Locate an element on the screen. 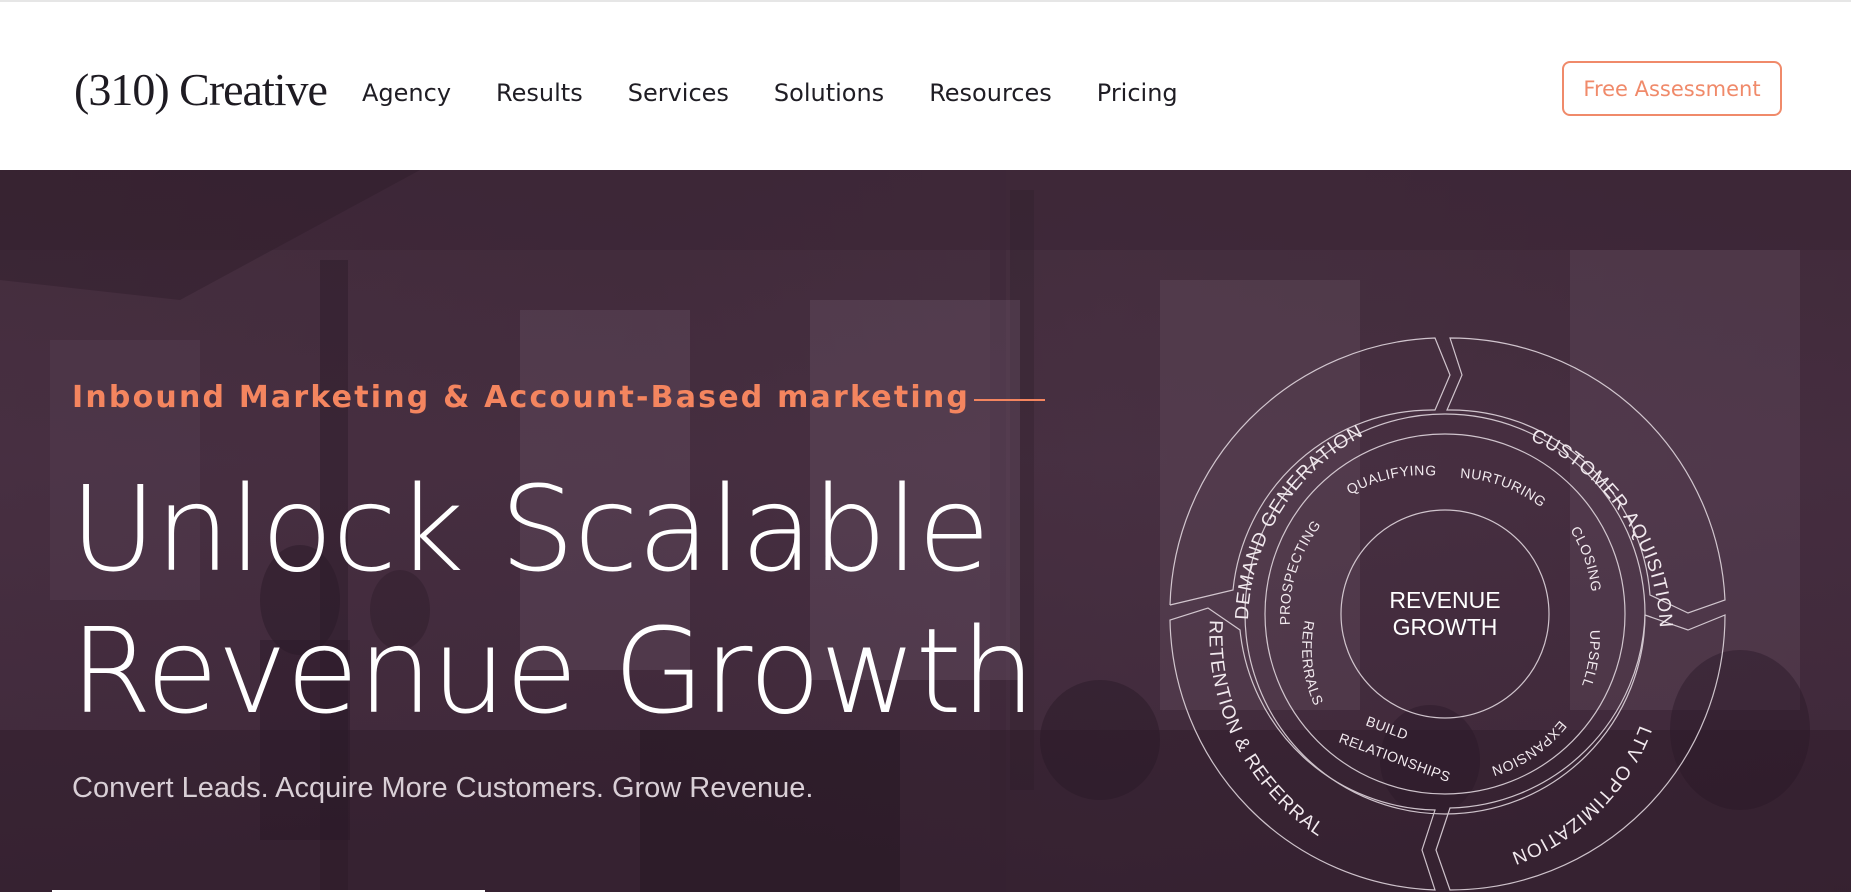 The image size is (1851, 892). svg-text: UPSELL is located at coordinates (1591, 660).